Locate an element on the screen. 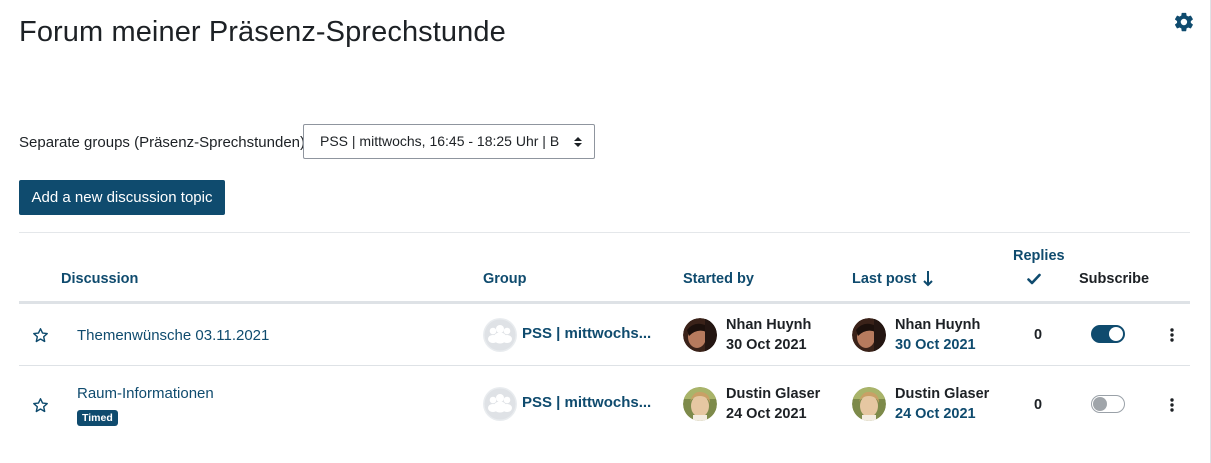  gear-icon is located at coordinates (1184, 22).